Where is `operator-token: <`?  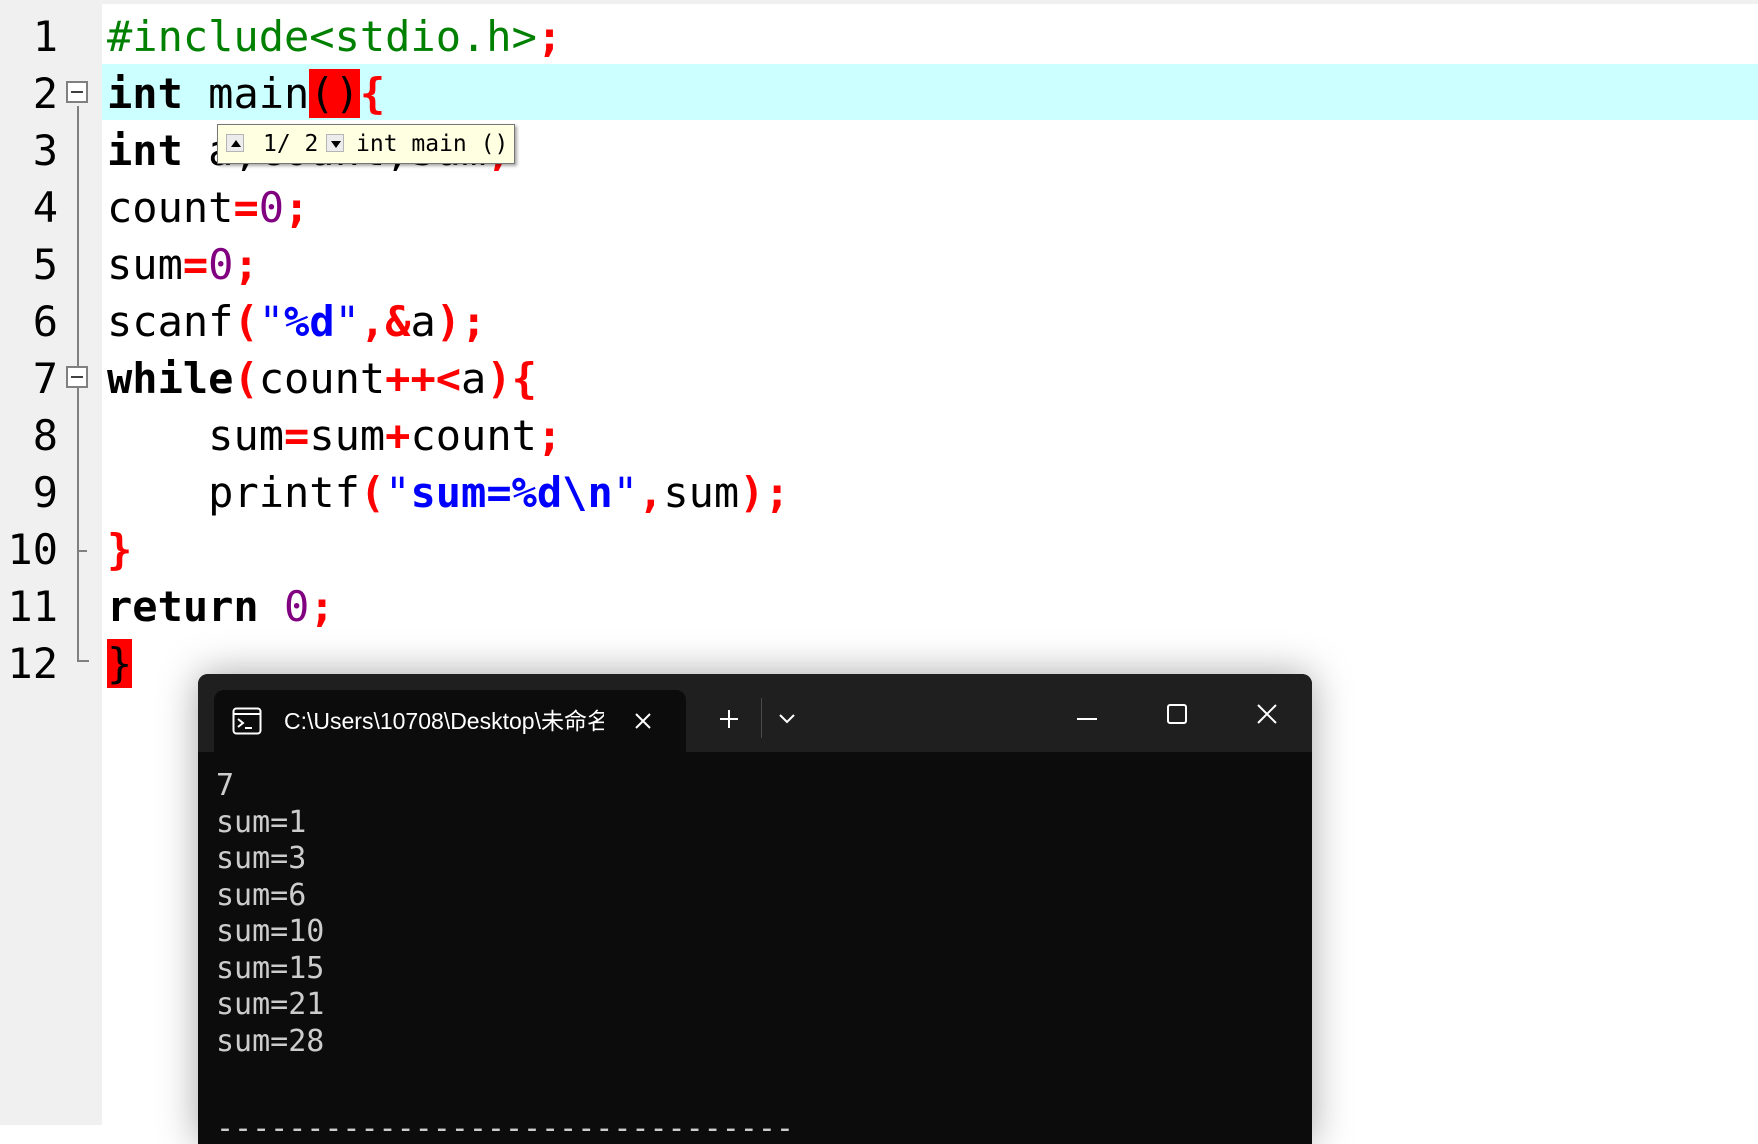 operator-token: < is located at coordinates (448, 378).